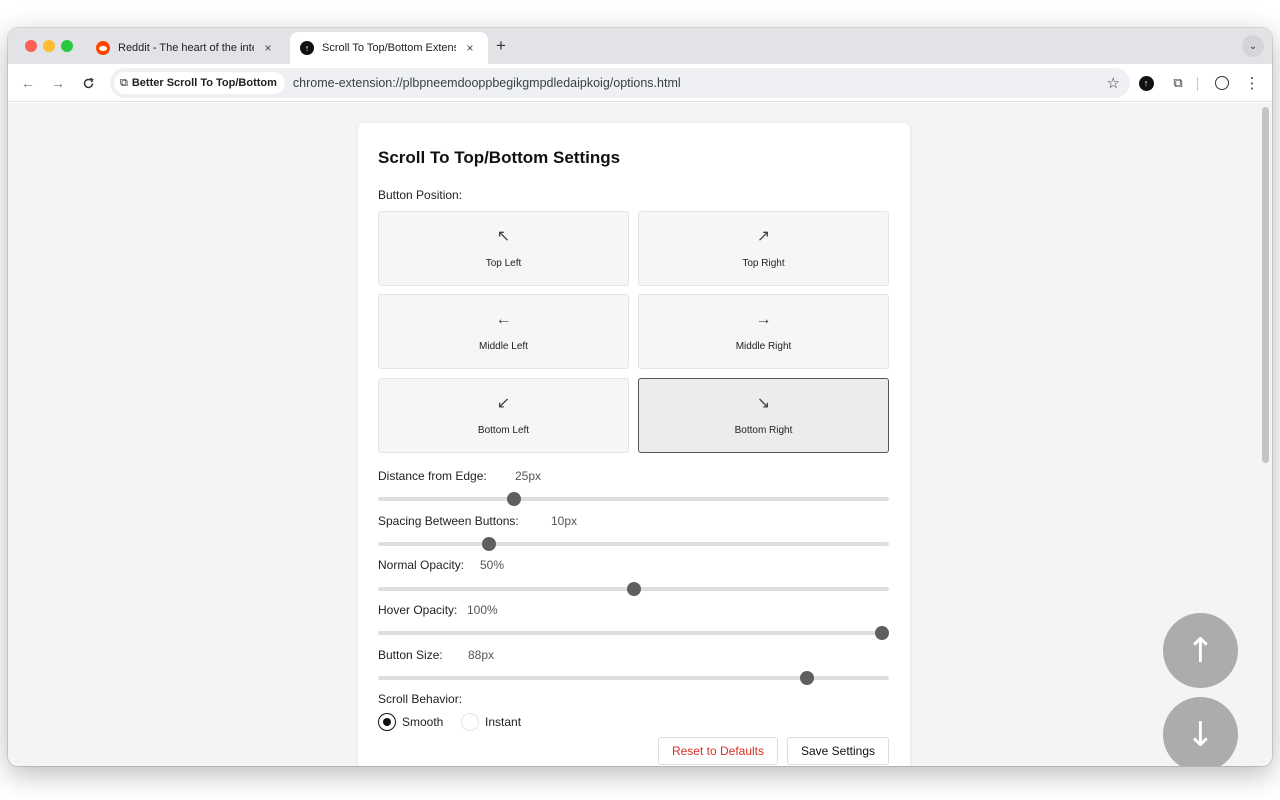 This screenshot has width=1280, height=800. I want to click on close-window-button, so click(31, 46).